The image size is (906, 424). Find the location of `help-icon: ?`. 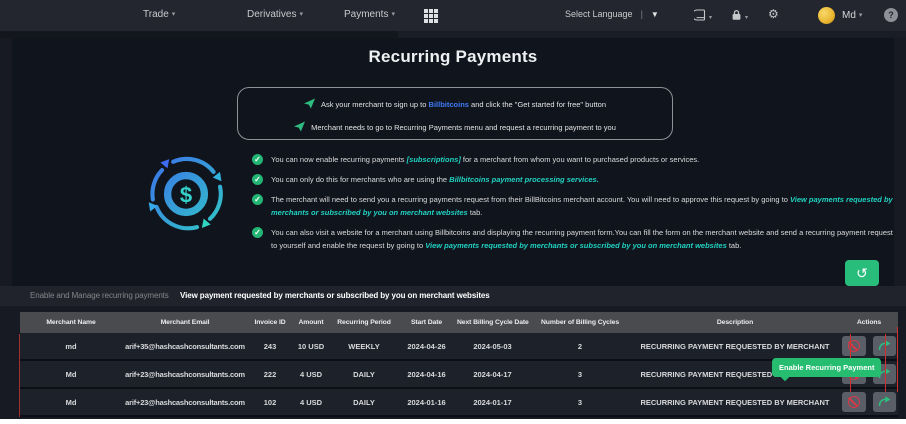

help-icon: ? is located at coordinates (891, 15).